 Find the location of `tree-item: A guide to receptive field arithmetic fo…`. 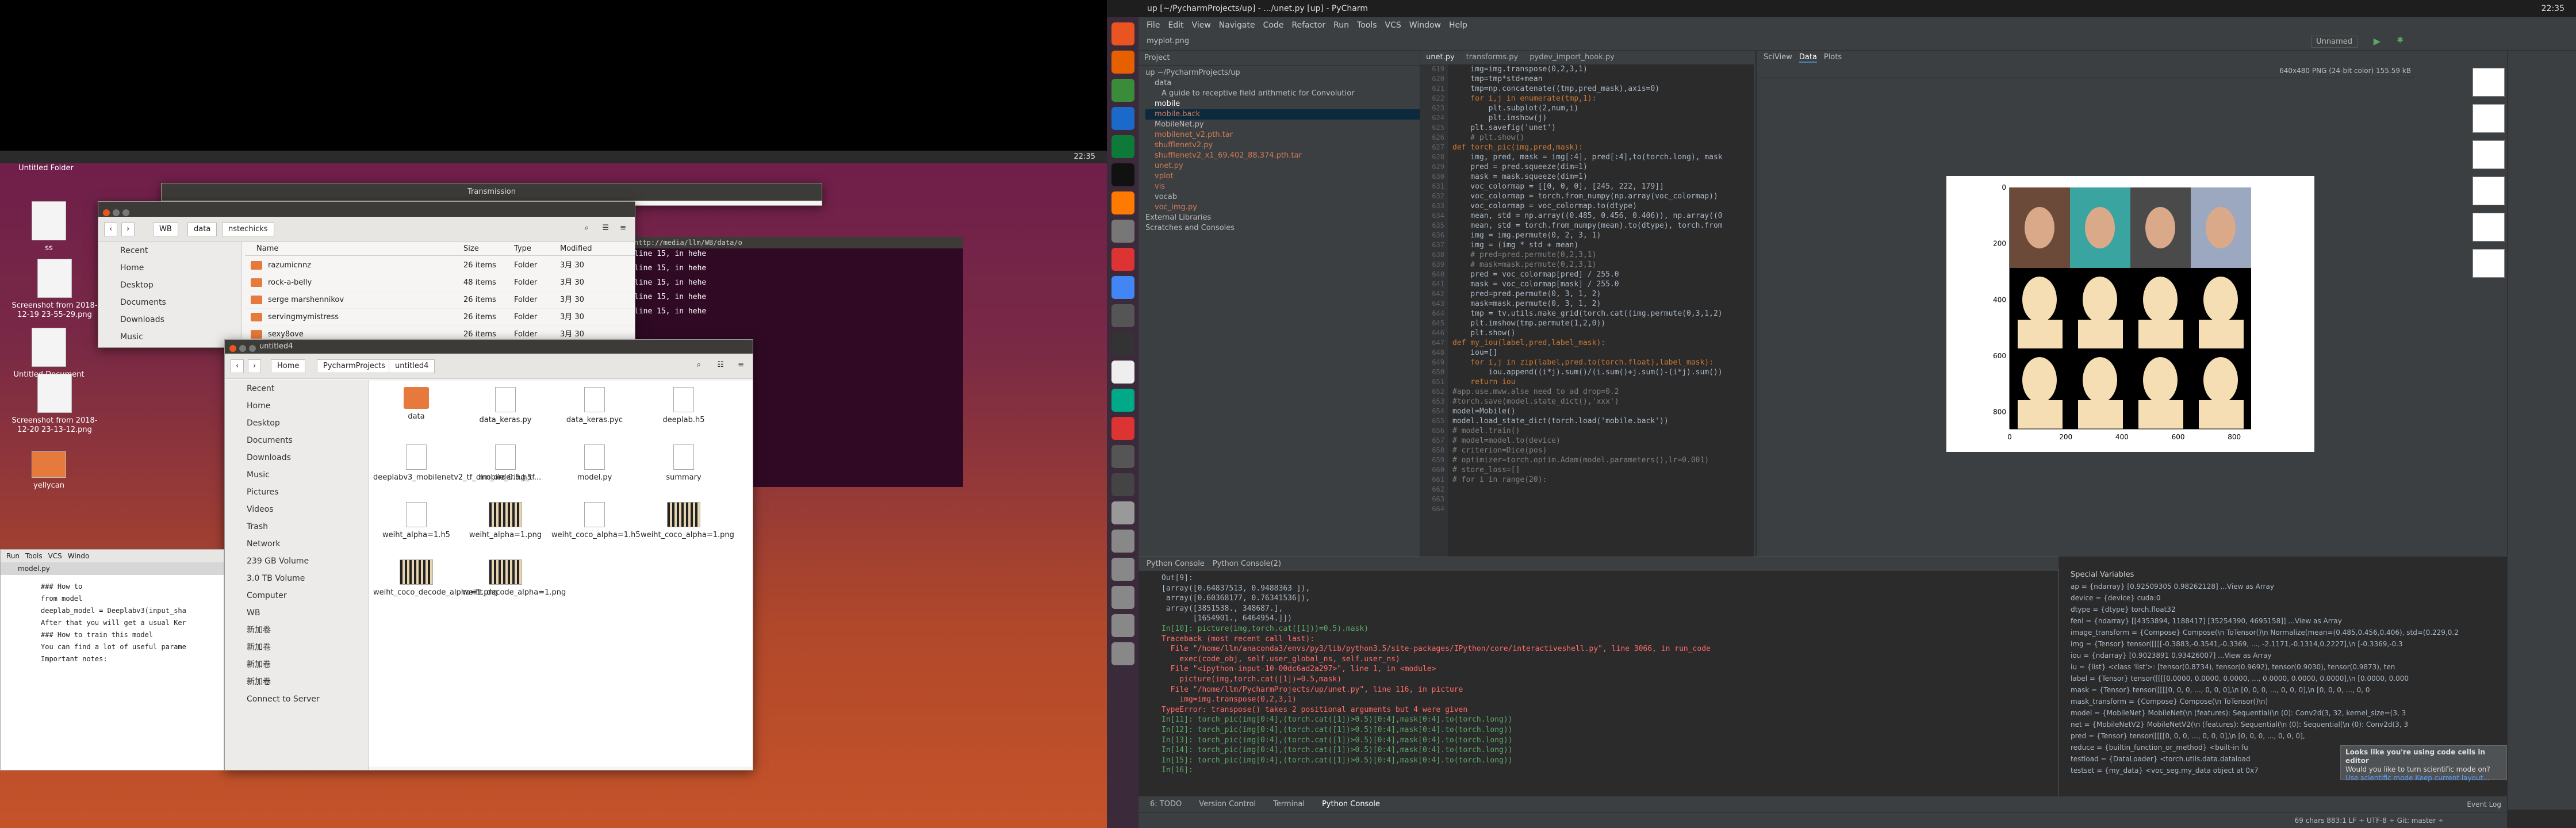

tree-item: A guide to receptive field arithmetic fo… is located at coordinates (1282, 94).